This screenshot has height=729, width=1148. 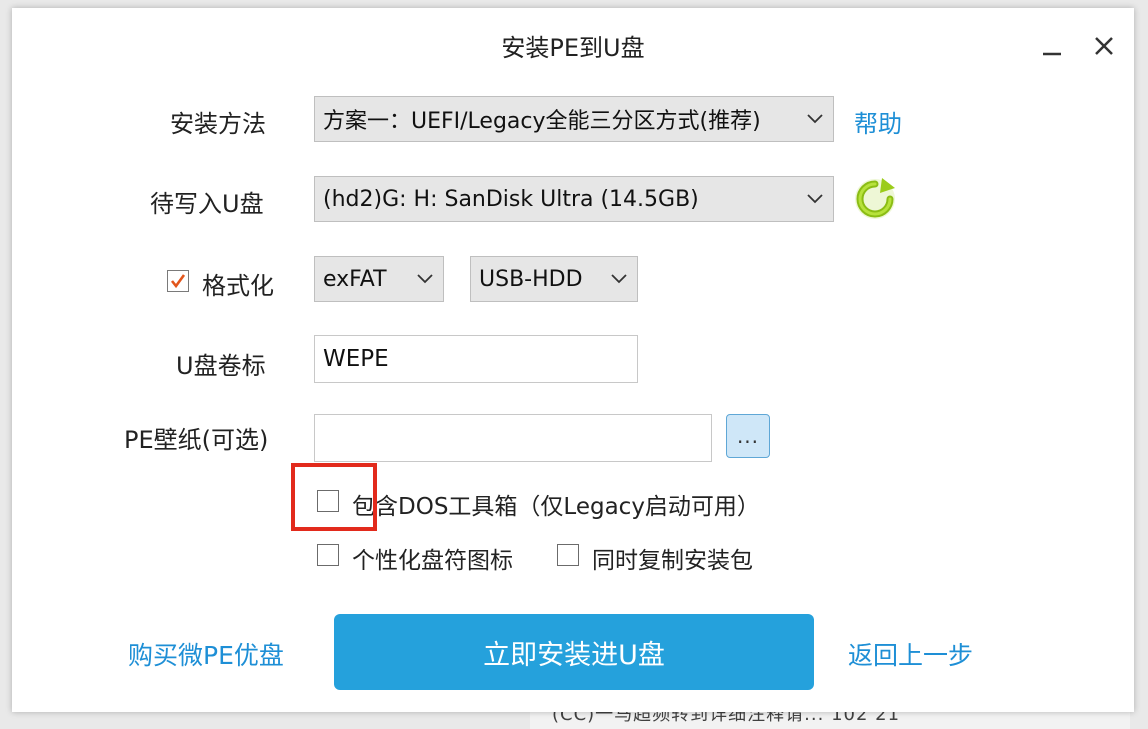 What do you see at coordinates (356, 359) in the screenshot?
I see `volume-label-value: WEPE` at bounding box center [356, 359].